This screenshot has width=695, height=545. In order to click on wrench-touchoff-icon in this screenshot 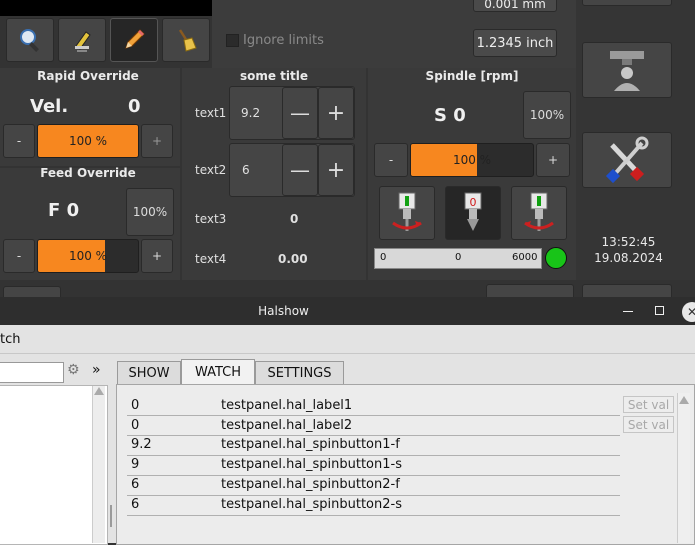, I will do `click(83, 41)`.